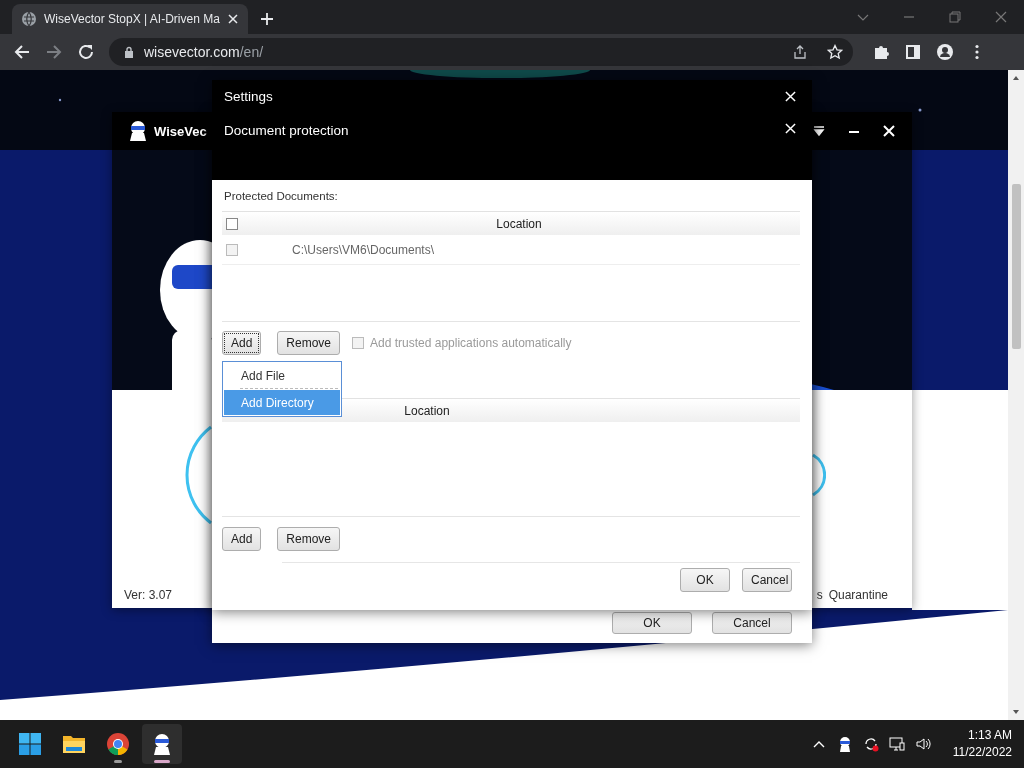  Describe the element at coordinates (232, 19) in the screenshot. I see `close-icon` at that location.